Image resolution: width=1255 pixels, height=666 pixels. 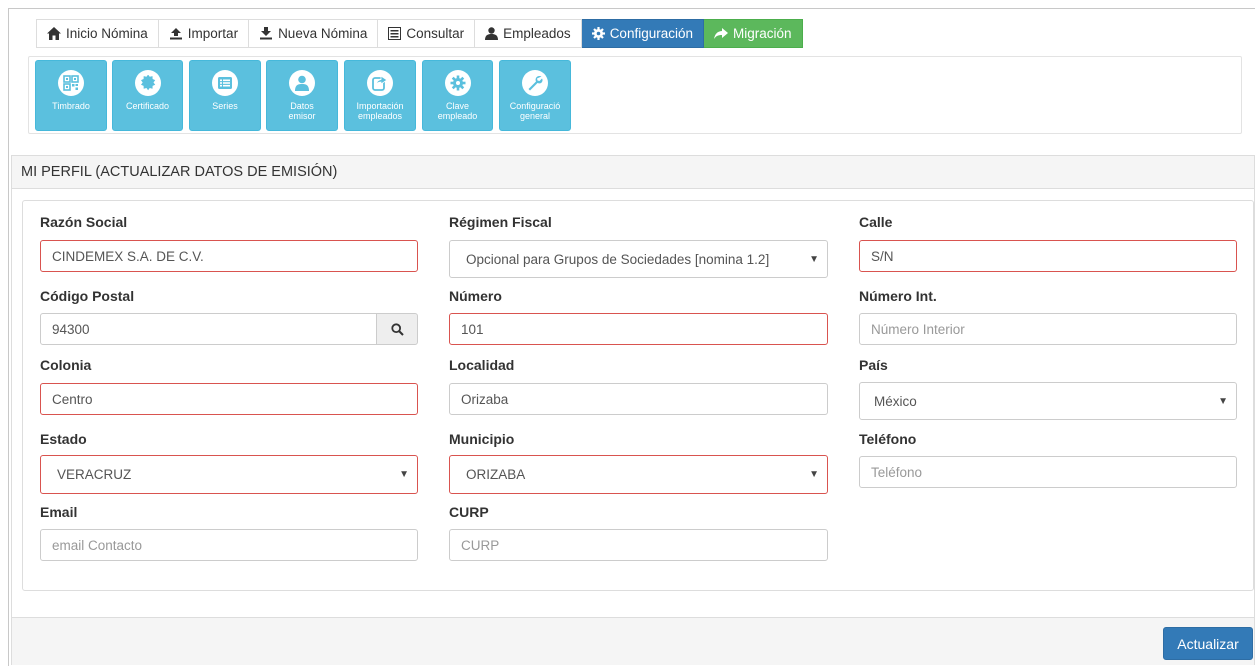 What do you see at coordinates (435, 33) in the screenshot?
I see `tab-label: Consultar` at bounding box center [435, 33].